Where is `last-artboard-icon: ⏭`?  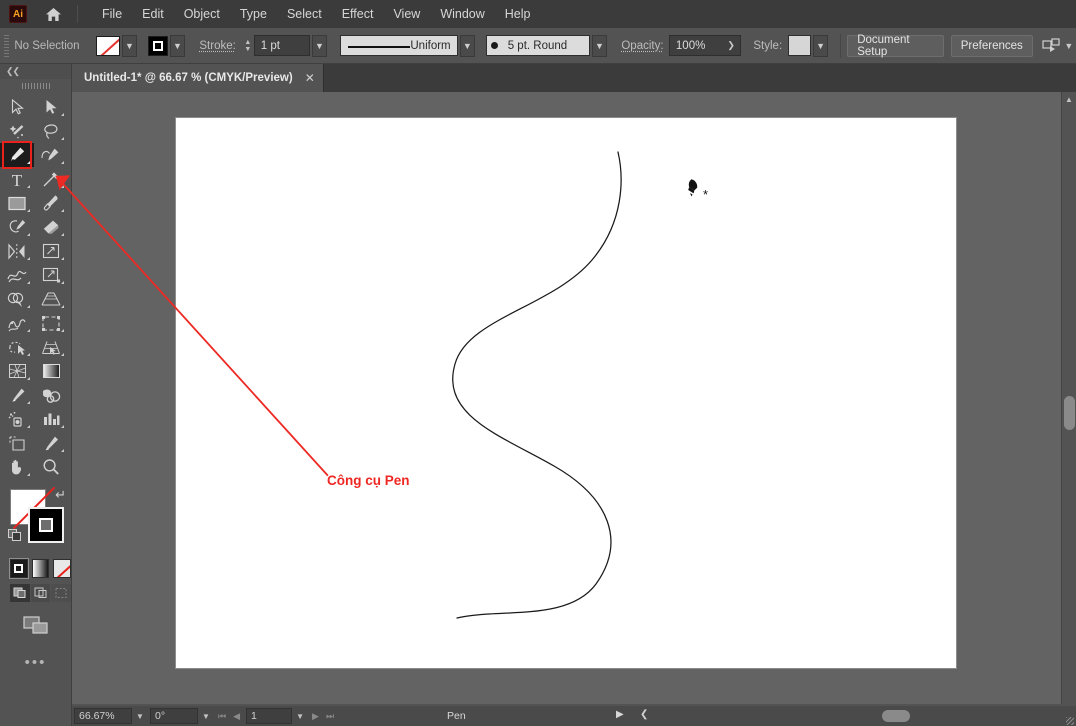 last-artboard-icon: ⏭ is located at coordinates (330, 716).